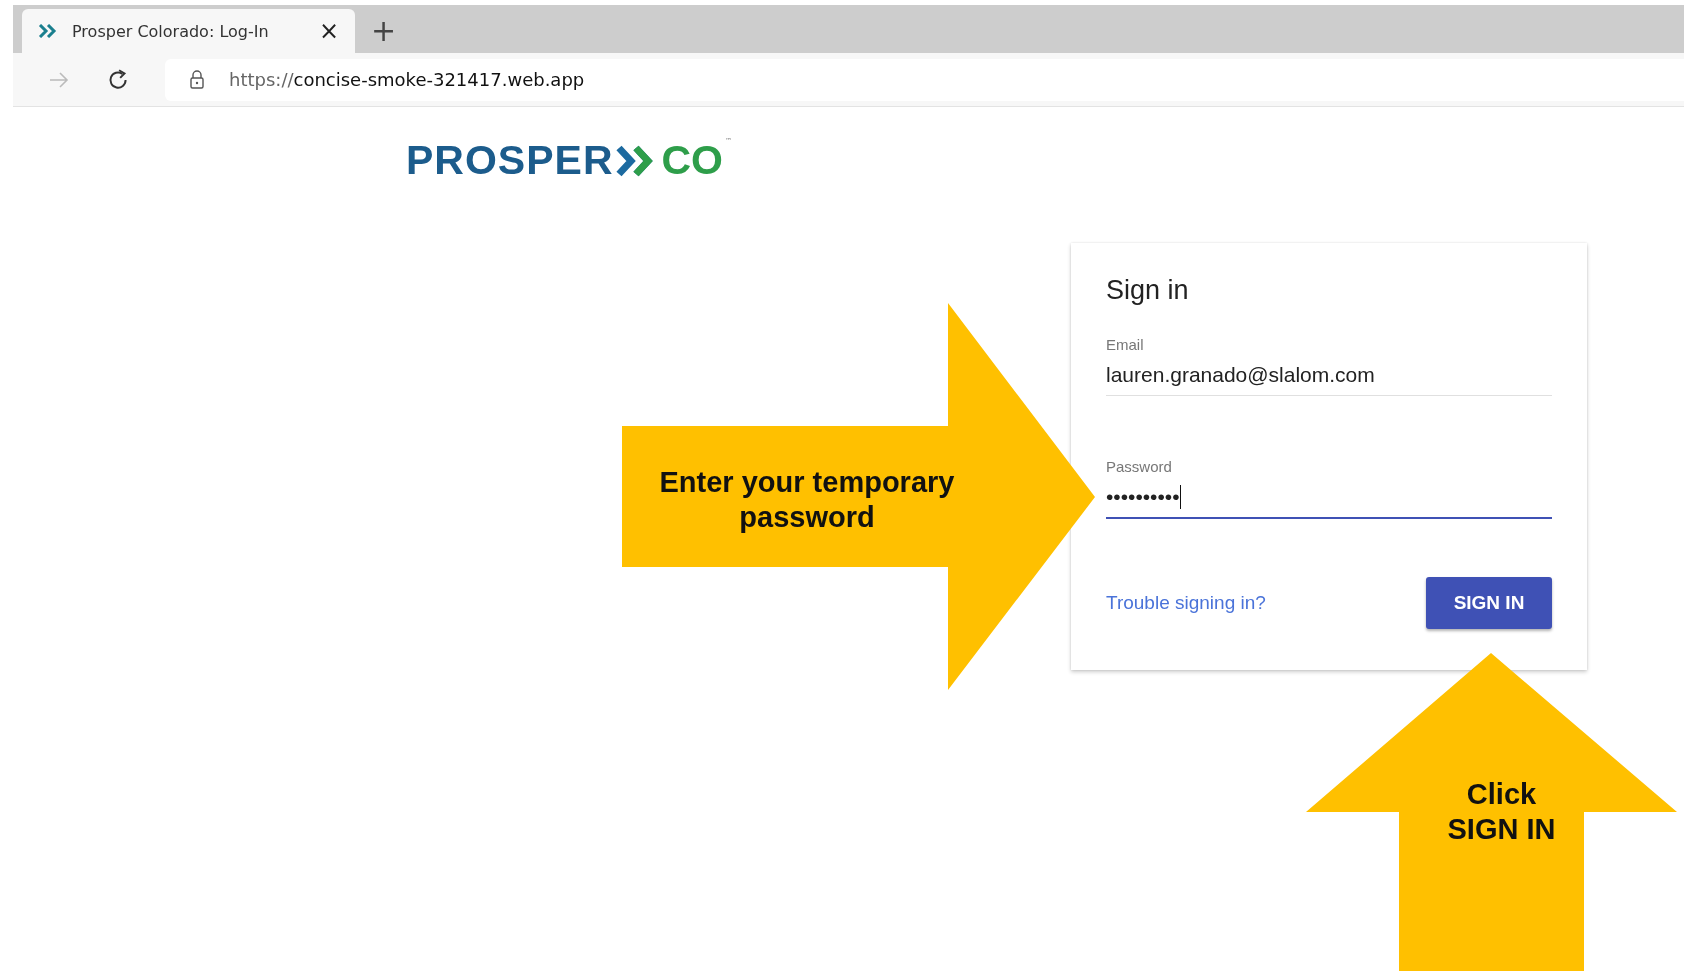 This screenshot has width=1684, height=971. Describe the element at coordinates (1329, 488) in the screenshot. I see `input-field: Password ••••••••••` at that location.